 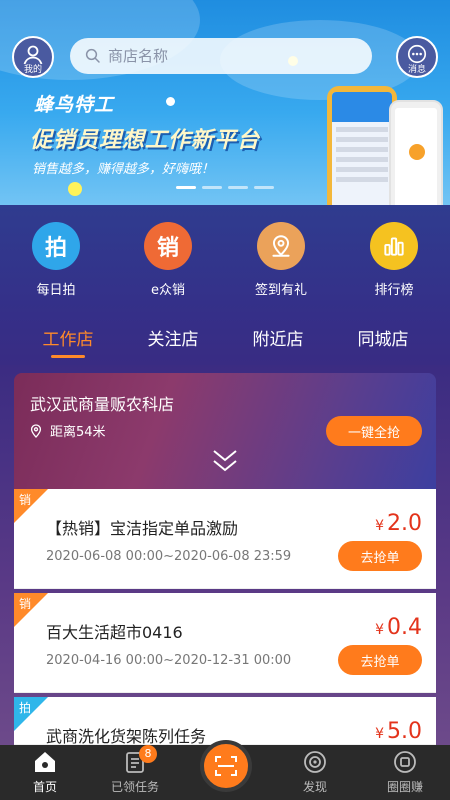 I want to click on compass-icon, so click(x=315, y=762).